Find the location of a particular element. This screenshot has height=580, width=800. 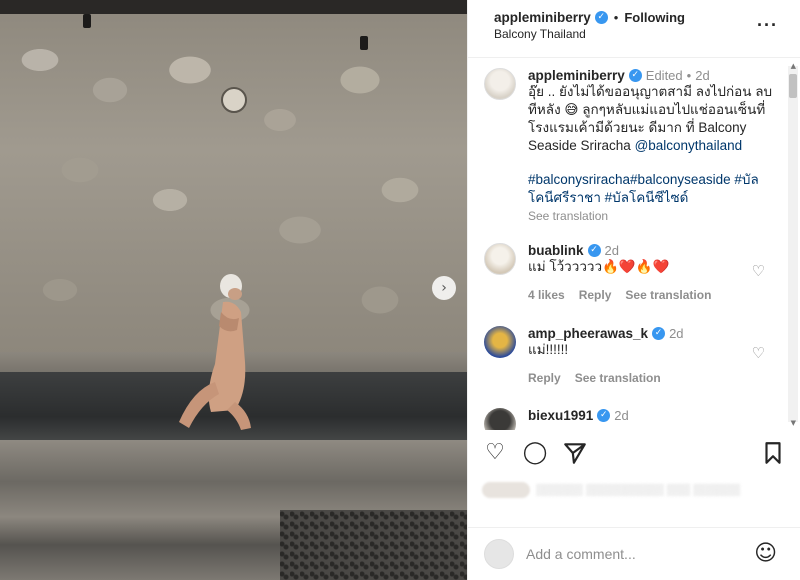

caption-time: 2d is located at coordinates (702, 75).